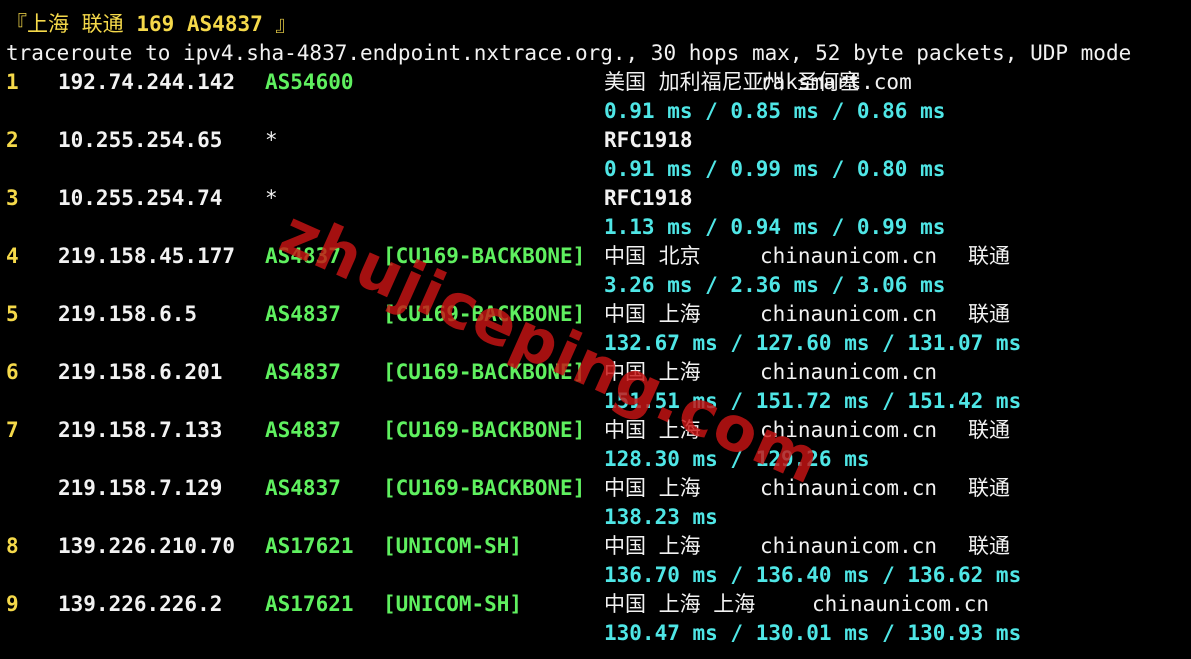 The height and width of the screenshot is (659, 1191). What do you see at coordinates (147, 256) in the screenshot?
I see `hop-ip: 219.158.45.177` at bounding box center [147, 256].